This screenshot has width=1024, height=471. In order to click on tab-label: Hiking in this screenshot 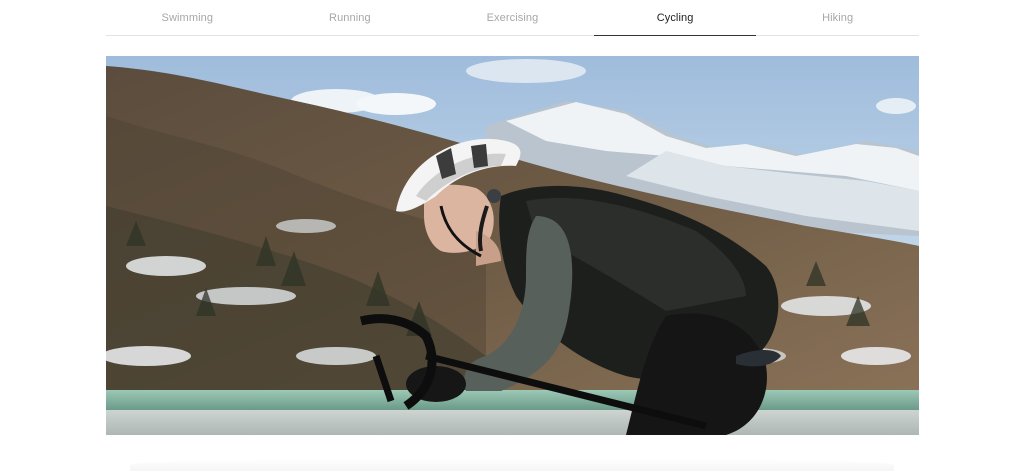, I will do `click(838, 17)`.